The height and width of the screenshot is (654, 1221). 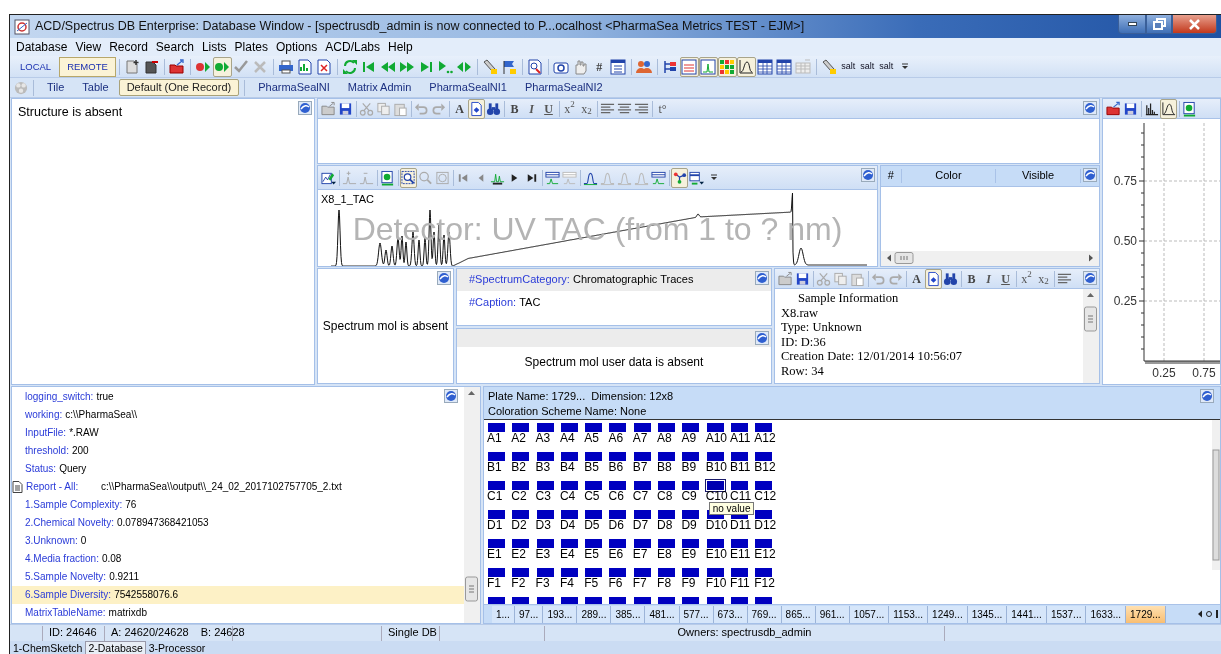 What do you see at coordinates (238, 577) in the screenshot?
I see `list-row: 5.Sample Novelty: 0.9211` at bounding box center [238, 577].